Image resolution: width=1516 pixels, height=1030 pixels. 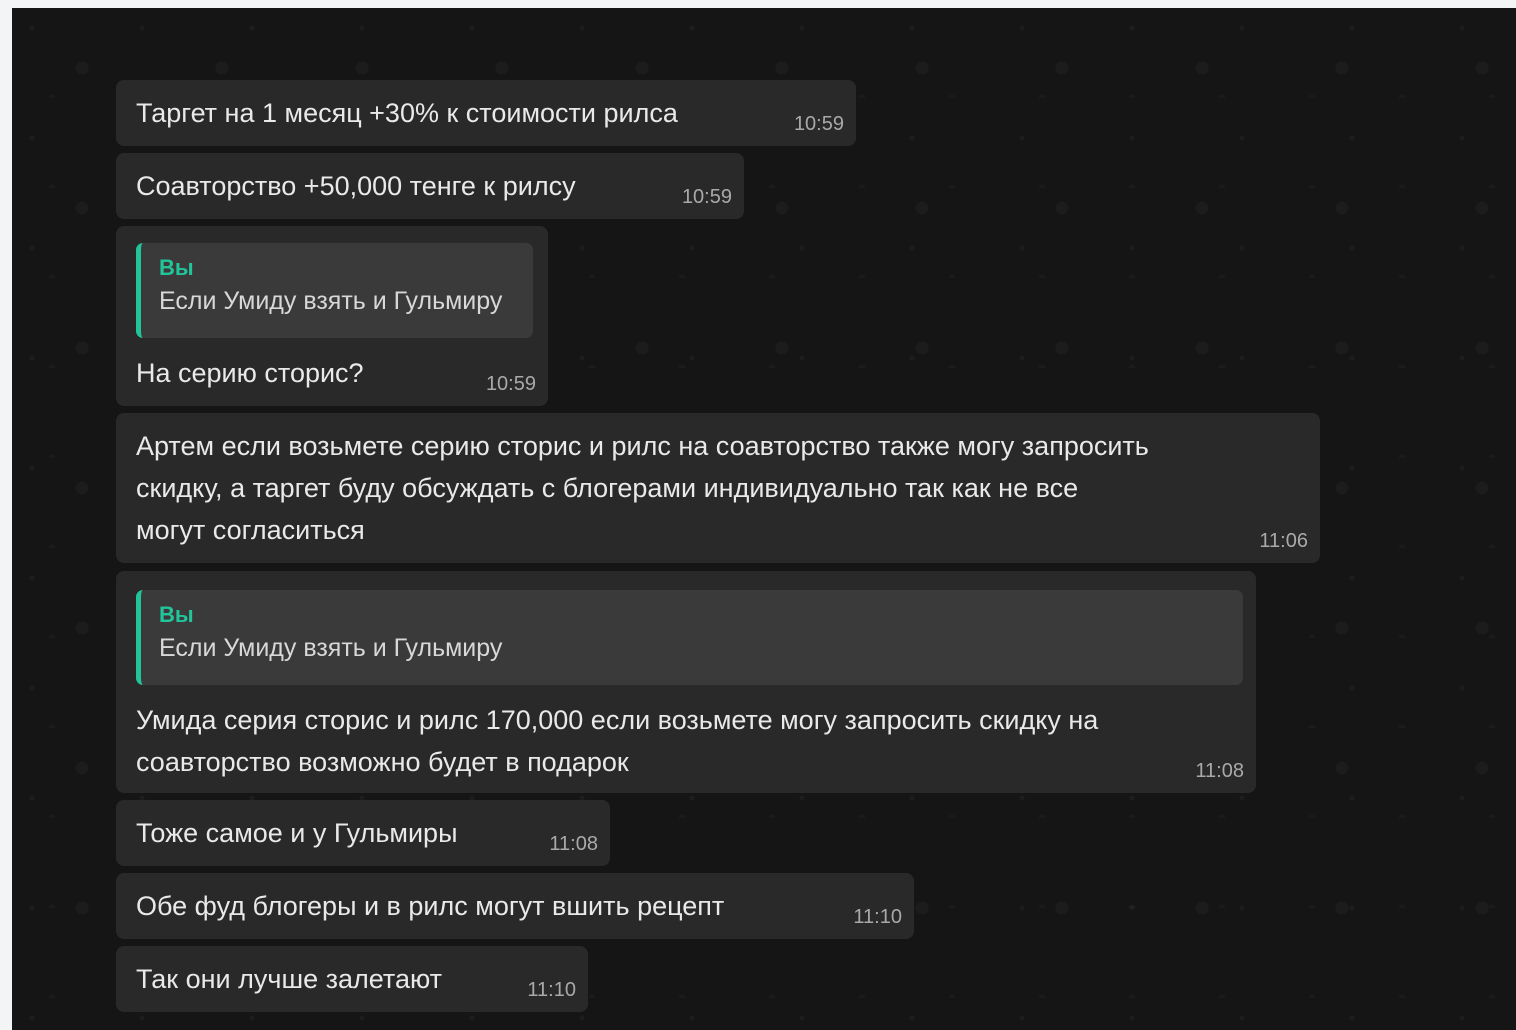 What do you see at coordinates (297, 833) in the screenshot?
I see `message-text: Тоже самое и у Гульмиры` at bounding box center [297, 833].